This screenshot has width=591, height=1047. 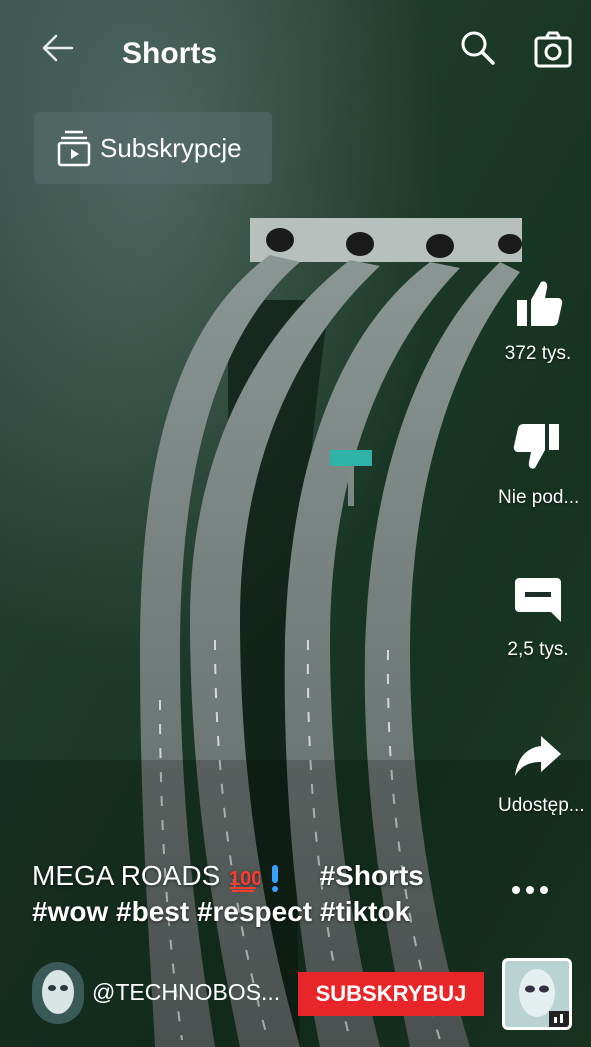 What do you see at coordinates (171, 148) in the screenshot?
I see `subscriptions-label: Subskrypcje` at bounding box center [171, 148].